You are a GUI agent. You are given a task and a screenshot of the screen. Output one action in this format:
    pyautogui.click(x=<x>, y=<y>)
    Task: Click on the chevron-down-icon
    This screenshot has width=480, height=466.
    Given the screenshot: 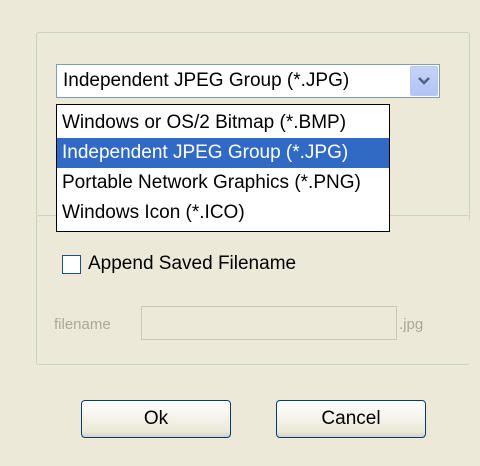 What is the action you would take?
    pyautogui.click(x=424, y=81)
    